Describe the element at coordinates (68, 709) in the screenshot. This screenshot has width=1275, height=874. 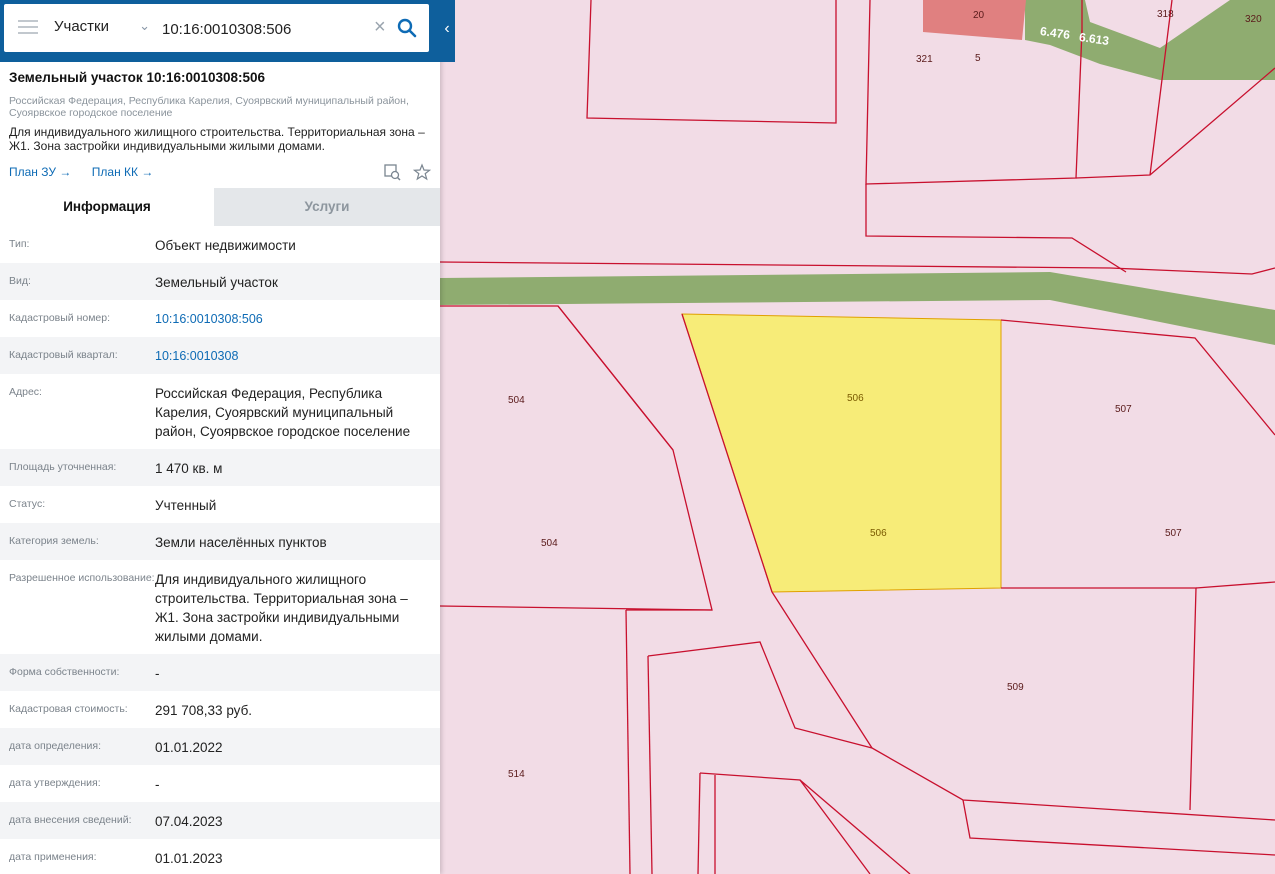
I see `info-label: Кадастровая стоимость:` at that location.